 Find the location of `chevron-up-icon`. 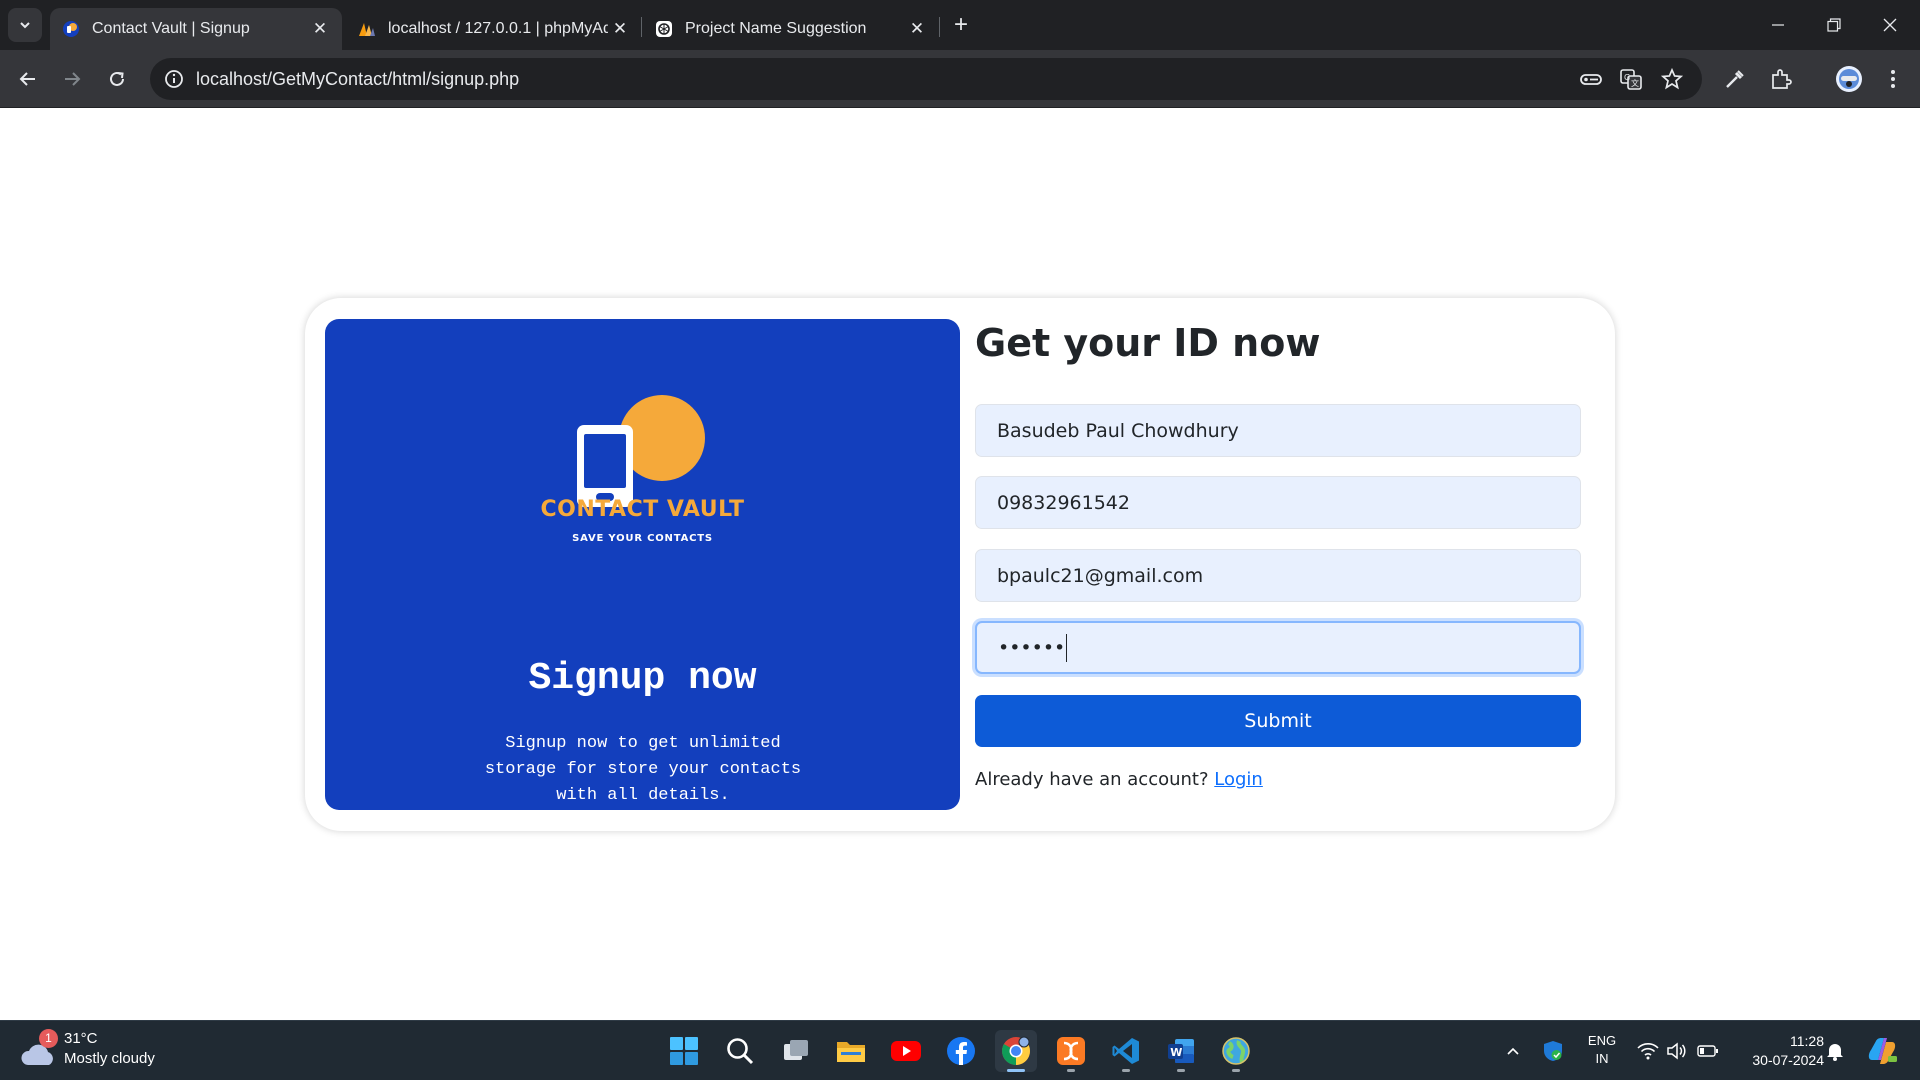

chevron-up-icon is located at coordinates (1513, 1051).